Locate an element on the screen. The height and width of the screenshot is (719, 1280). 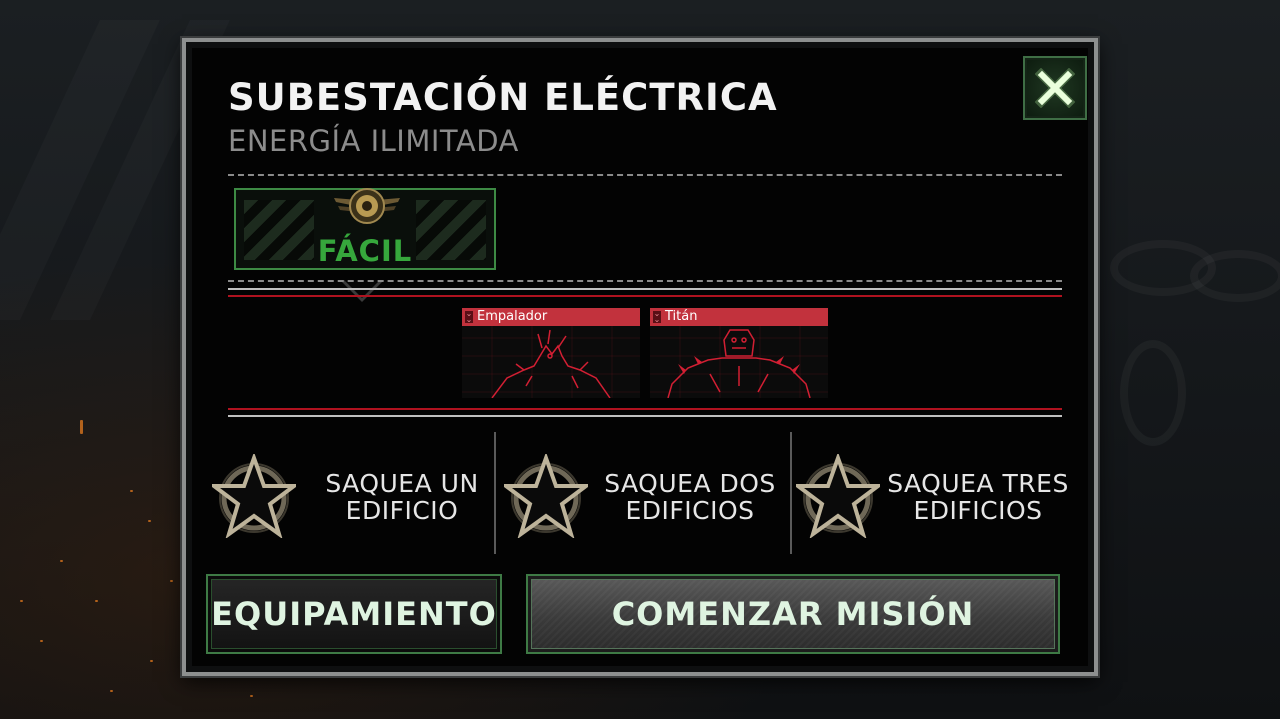
enemy-card-empalador: ⌄ ⌄ Empalador is located at coordinates (551, 353).